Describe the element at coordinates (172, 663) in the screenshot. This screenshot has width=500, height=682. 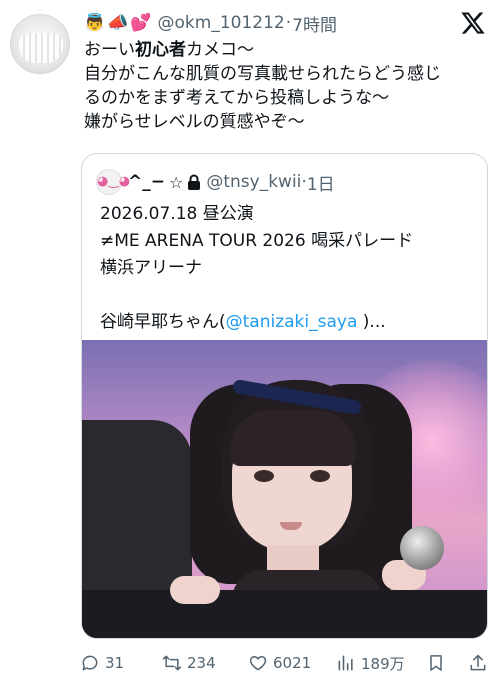
I see `repost-icon` at that location.